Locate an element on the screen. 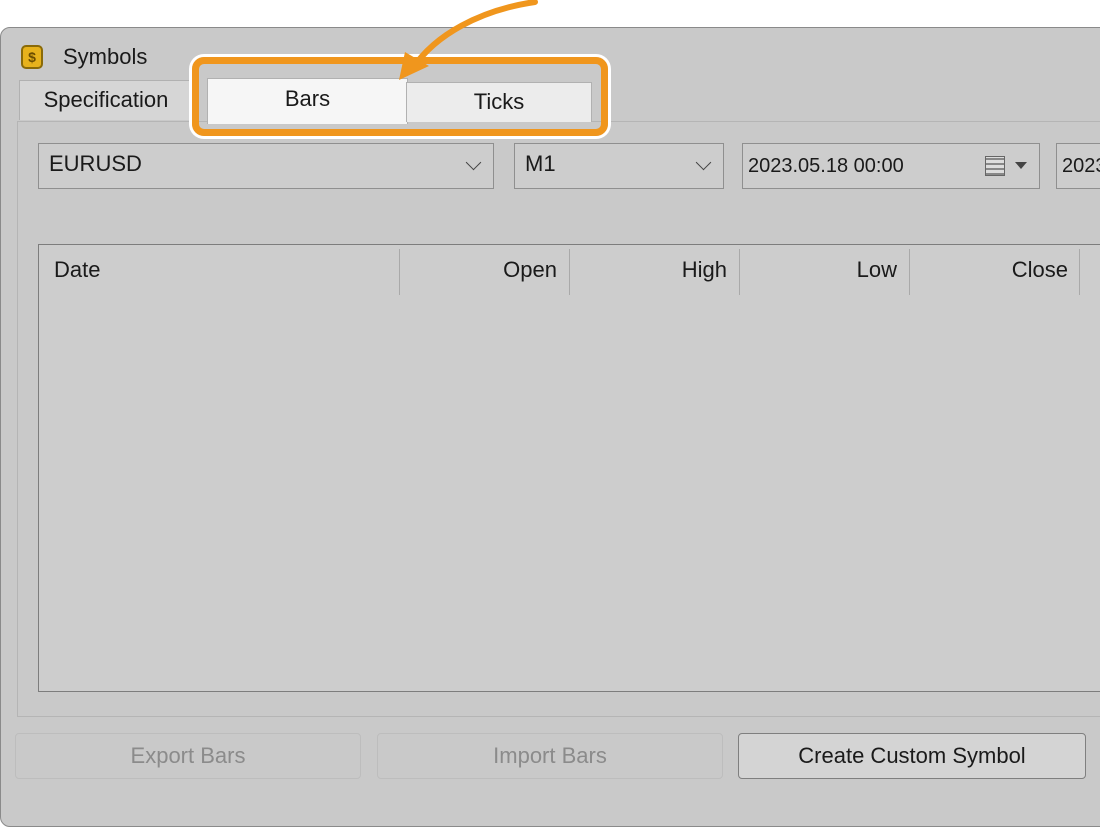  column-header-close: Close is located at coordinates (989, 270).